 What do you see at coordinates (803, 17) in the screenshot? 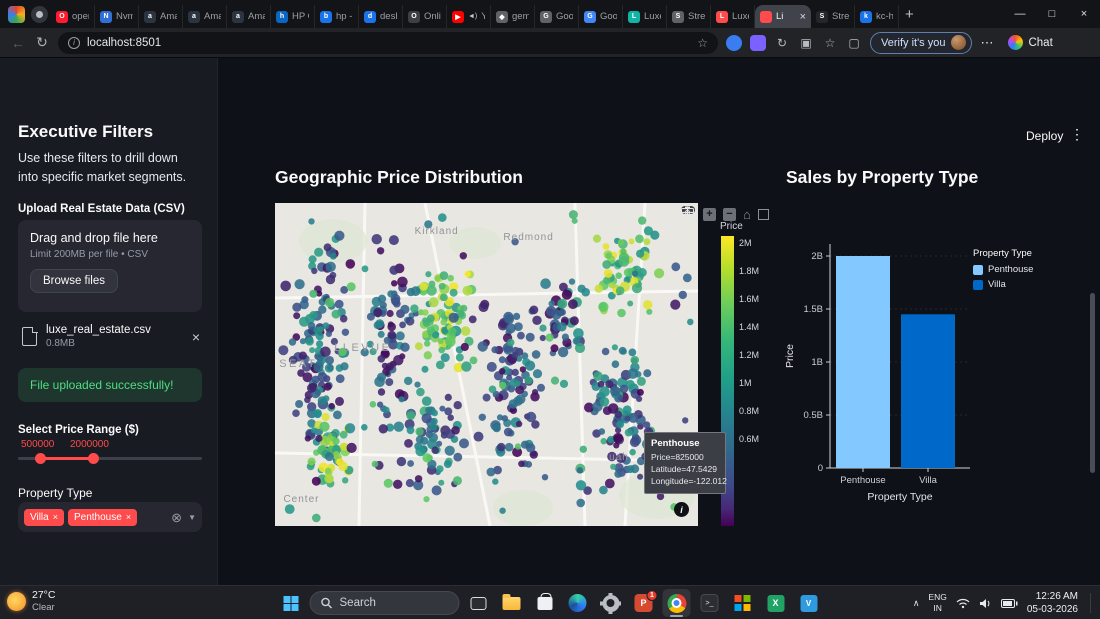
I see `tab-close-icon: ×` at bounding box center [803, 17].